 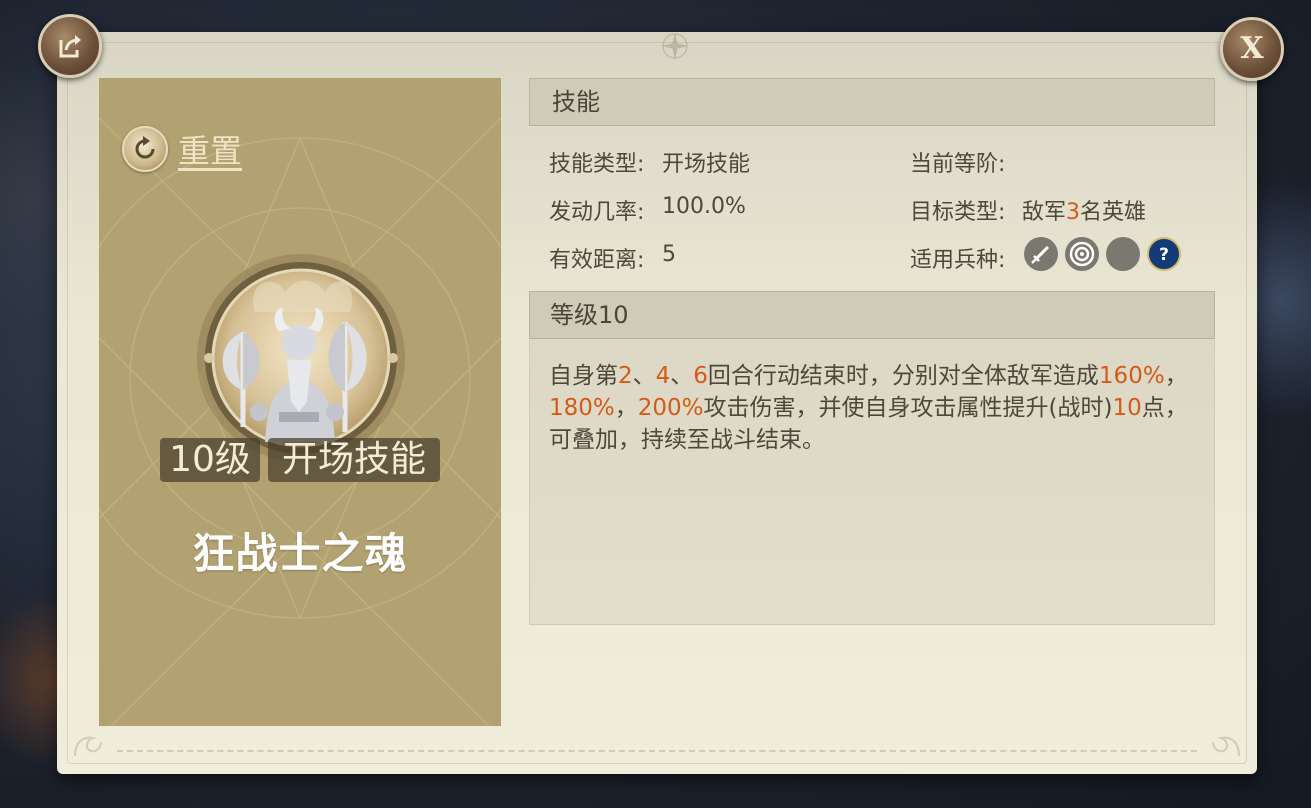 What do you see at coordinates (872, 102) in the screenshot?
I see `skill-section-header: 技能` at bounding box center [872, 102].